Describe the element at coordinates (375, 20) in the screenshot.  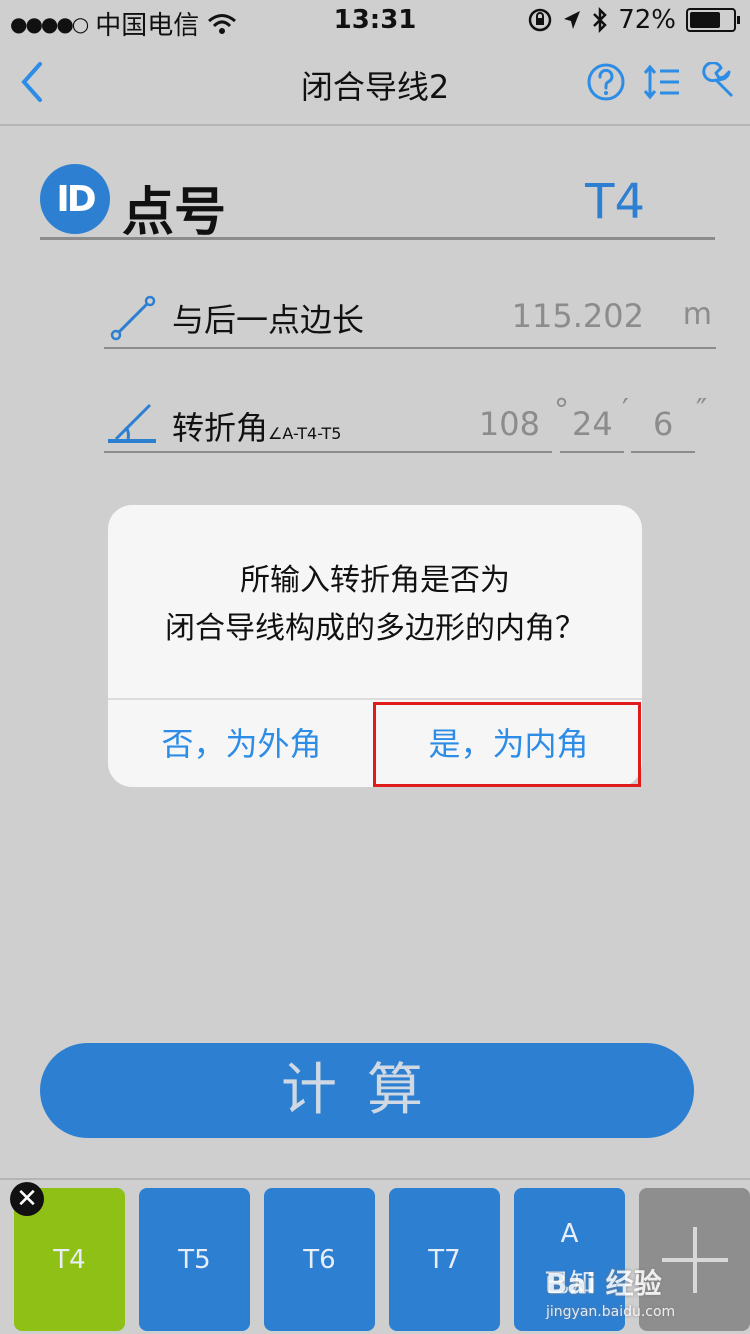
I see `status-bar: ●●●●○ 中国电信 13:31 72%` at that location.